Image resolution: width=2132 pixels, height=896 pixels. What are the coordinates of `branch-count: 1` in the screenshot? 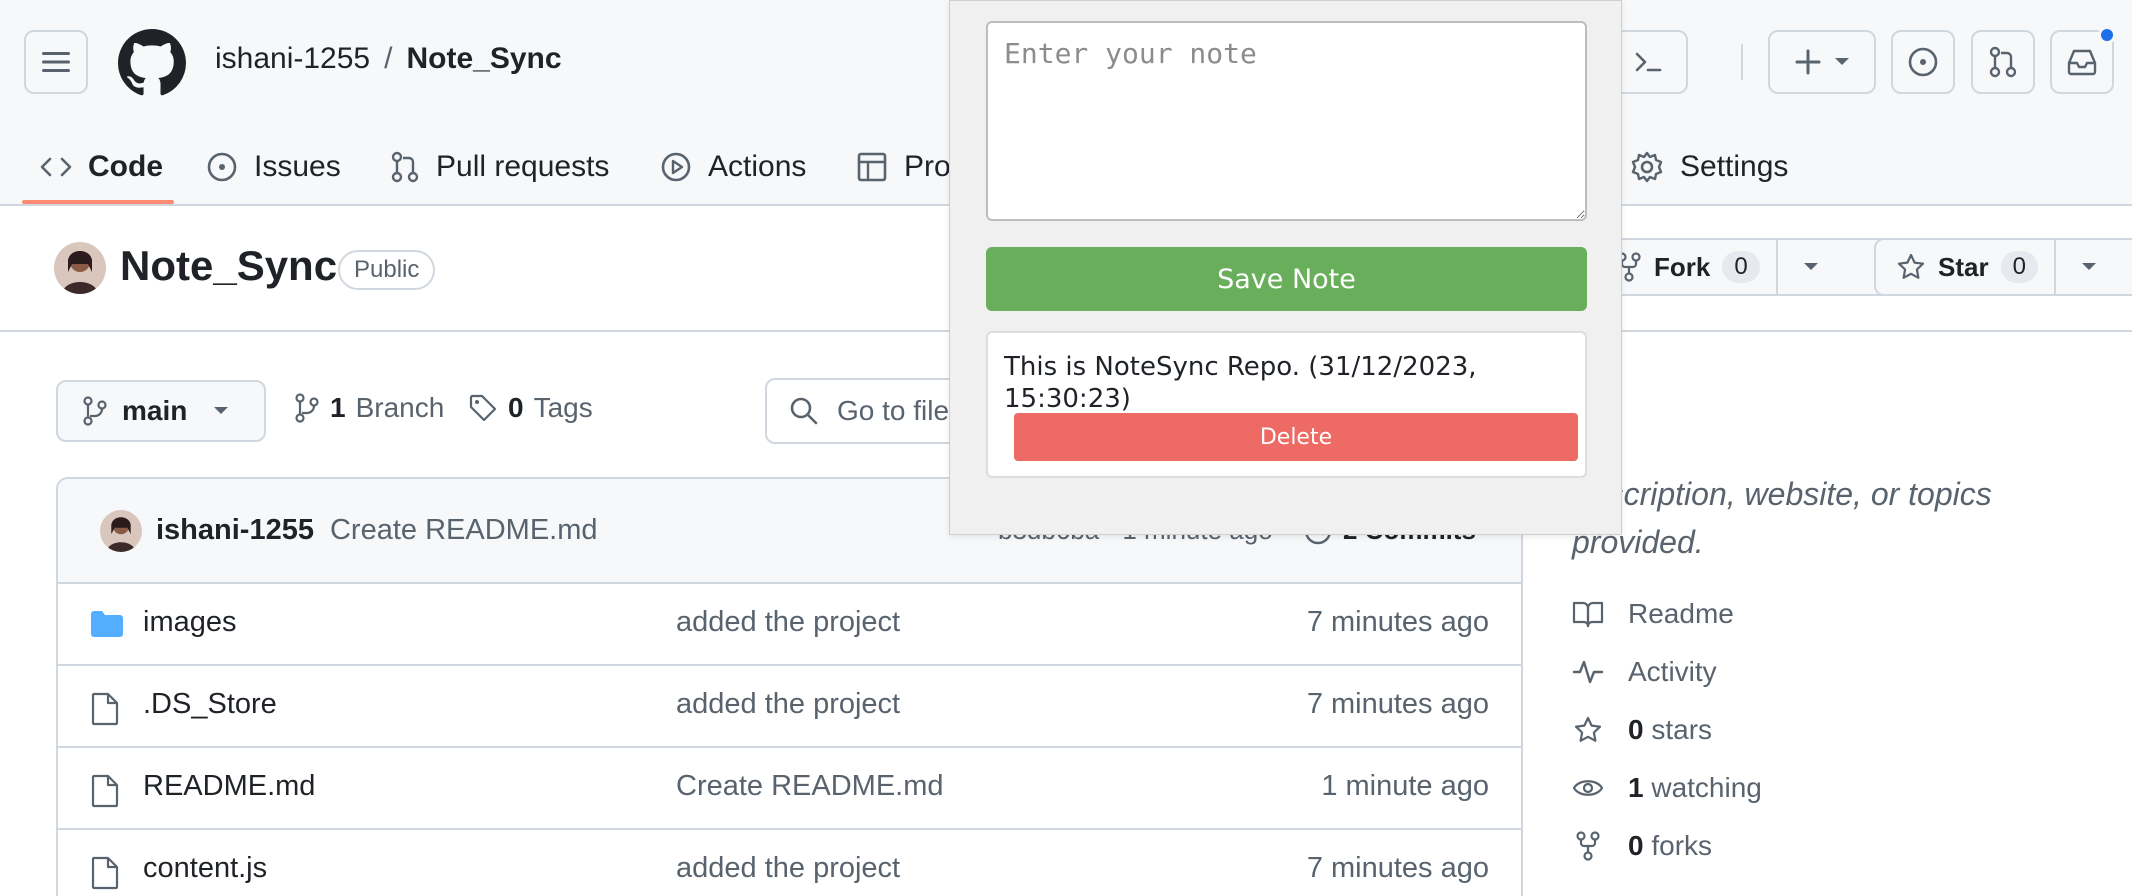 It's located at (338, 407).